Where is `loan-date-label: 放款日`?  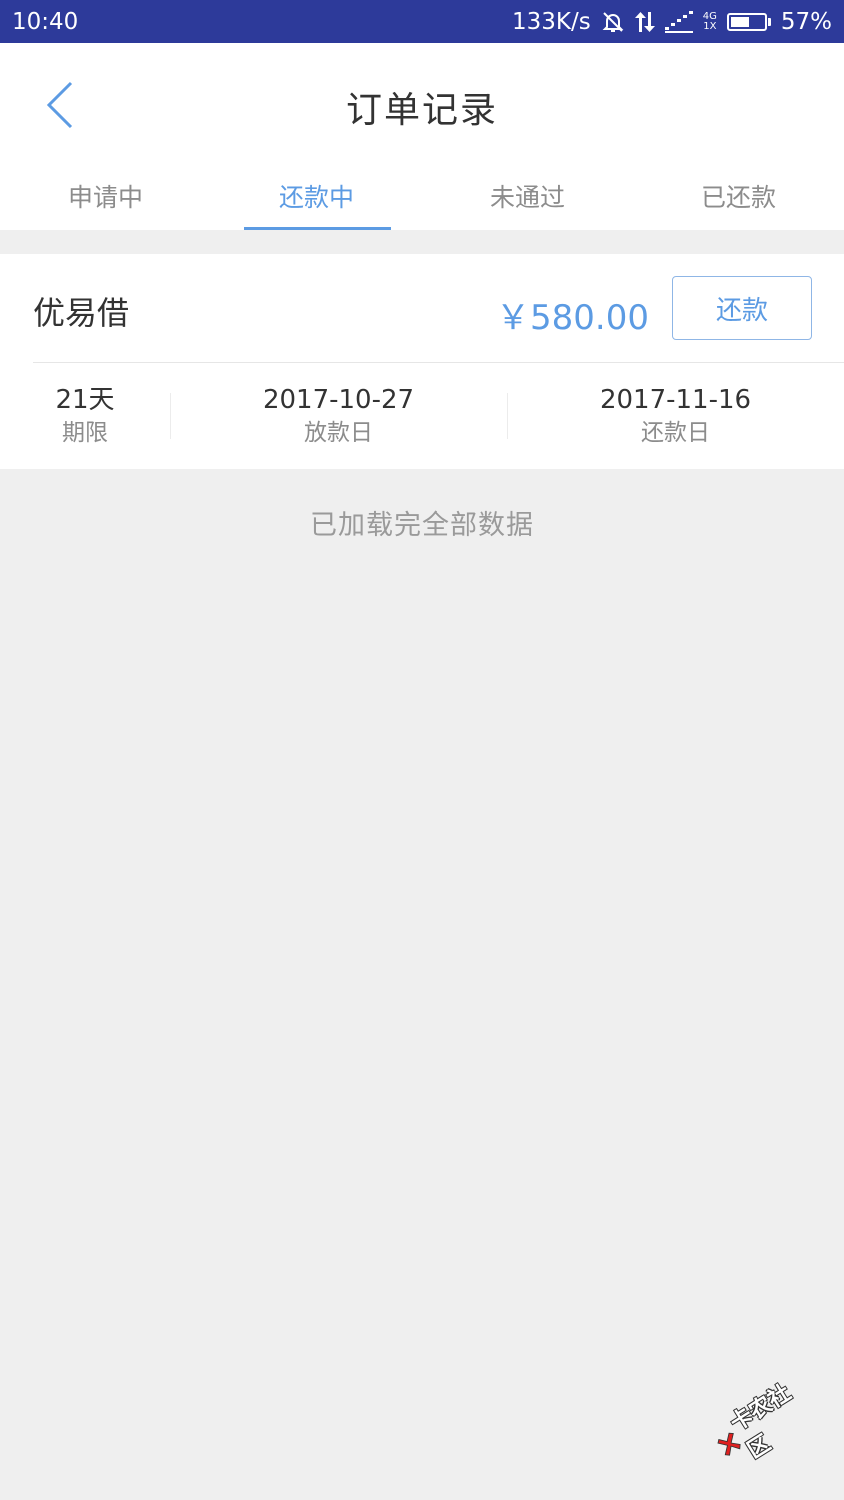
loan-date-label: 放款日 is located at coordinates (338, 433).